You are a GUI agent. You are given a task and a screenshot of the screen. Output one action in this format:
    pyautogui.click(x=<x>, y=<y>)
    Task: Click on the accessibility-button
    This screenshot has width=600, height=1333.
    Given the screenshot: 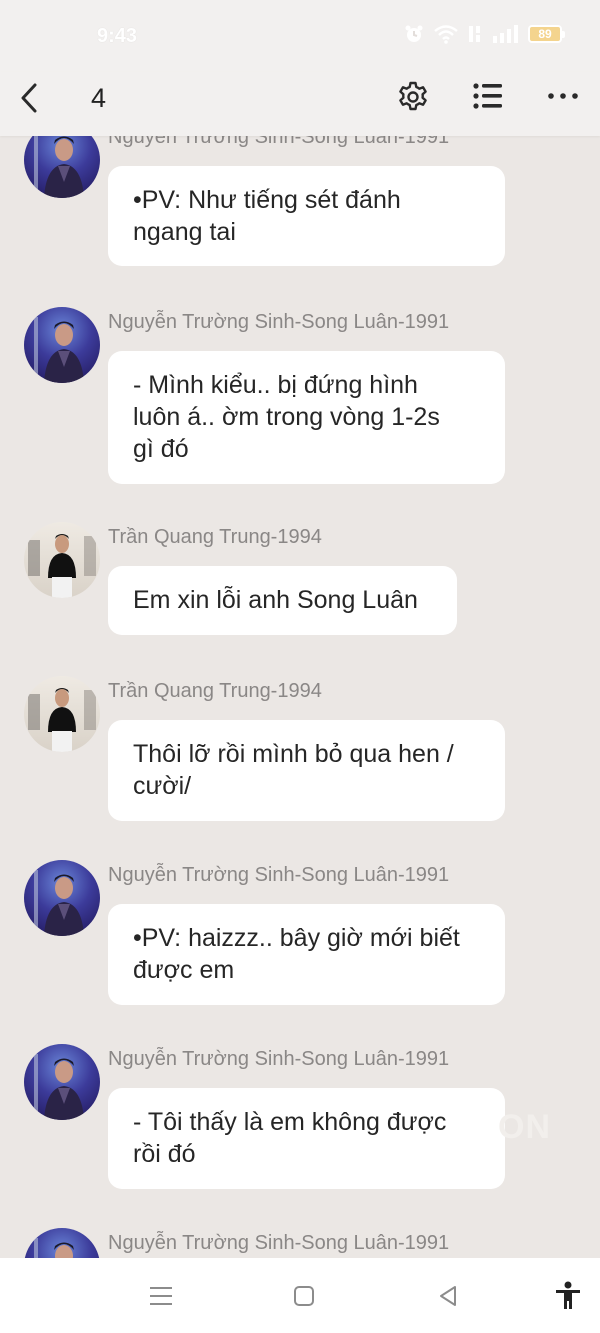 What is the action you would take?
    pyautogui.click(x=568, y=1296)
    